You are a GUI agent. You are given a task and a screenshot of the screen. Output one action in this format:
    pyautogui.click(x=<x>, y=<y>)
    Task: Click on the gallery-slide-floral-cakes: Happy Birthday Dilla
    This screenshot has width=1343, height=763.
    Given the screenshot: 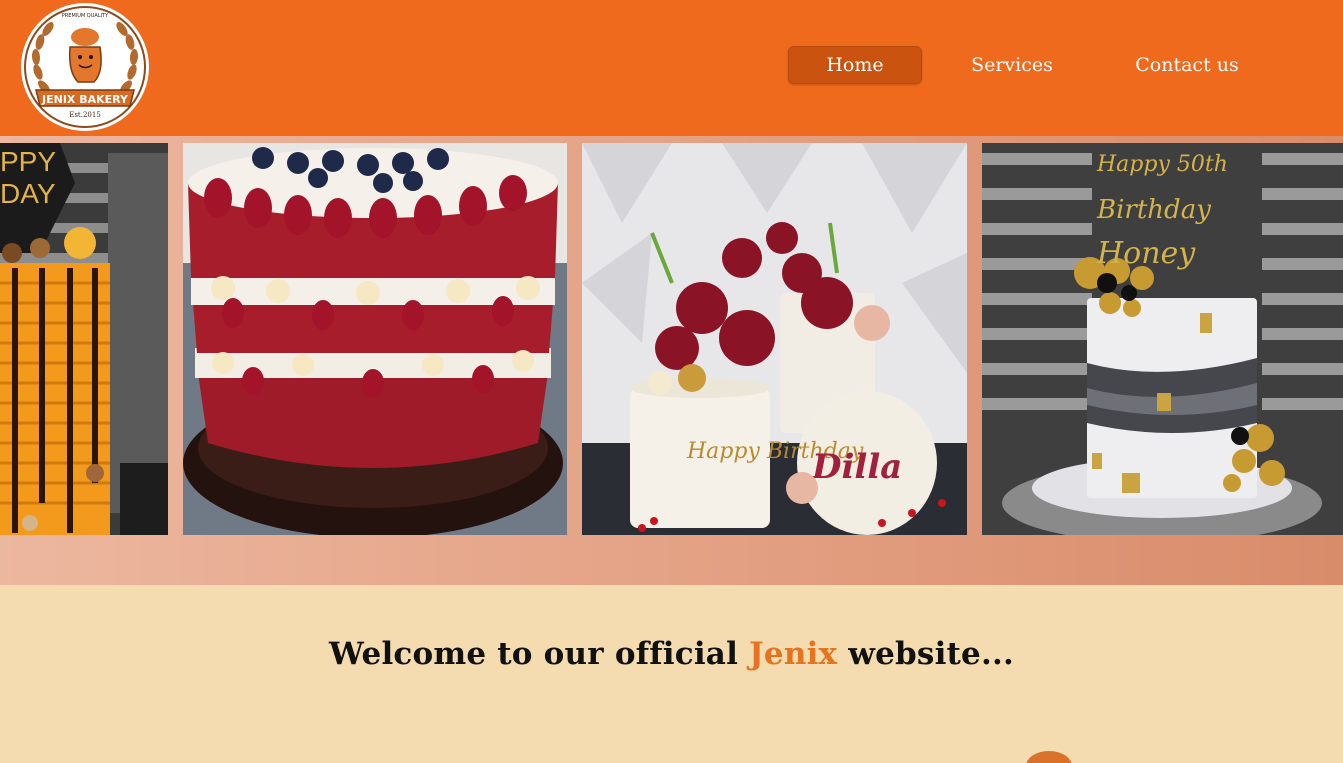 What is the action you would take?
    pyautogui.click(x=774, y=339)
    